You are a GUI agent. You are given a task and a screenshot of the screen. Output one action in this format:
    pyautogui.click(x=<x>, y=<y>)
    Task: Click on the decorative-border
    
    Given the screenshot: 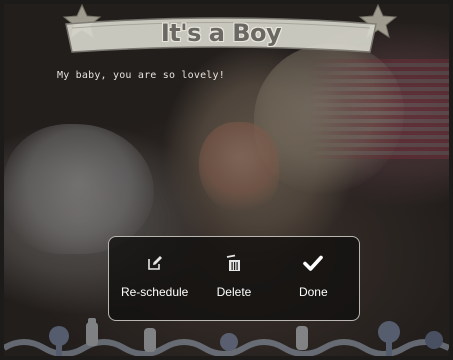 What is the action you would take?
    pyautogui.click(x=226, y=337)
    